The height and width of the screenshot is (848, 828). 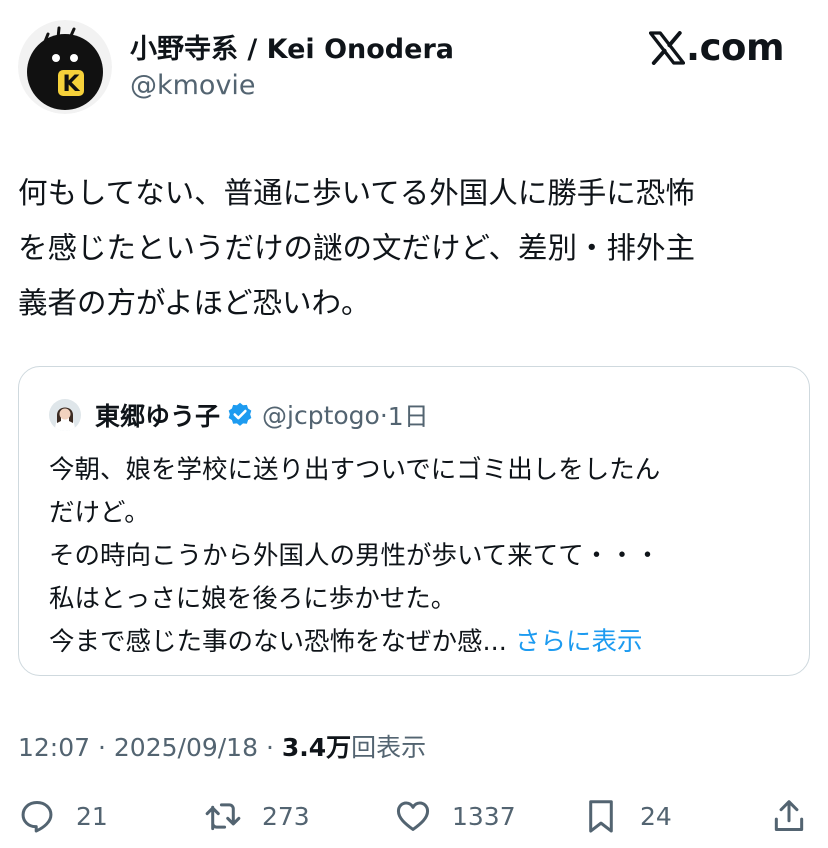 I want to click on retweet-button: 273, so click(x=257, y=816).